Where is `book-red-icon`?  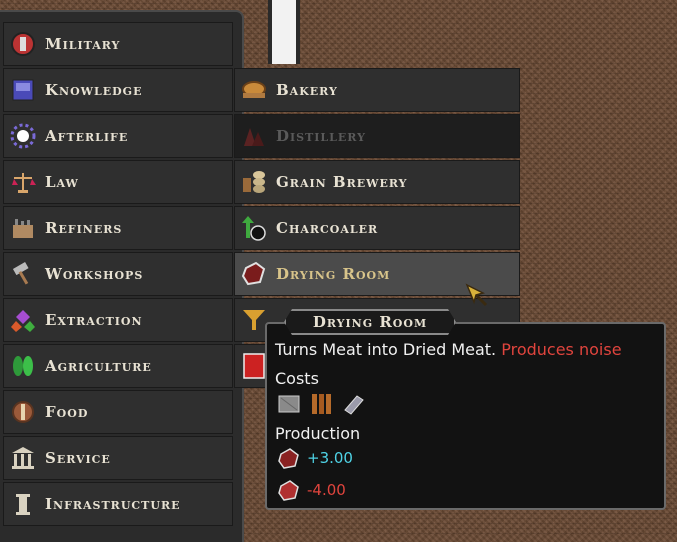 book-red-icon is located at coordinates (254, 366).